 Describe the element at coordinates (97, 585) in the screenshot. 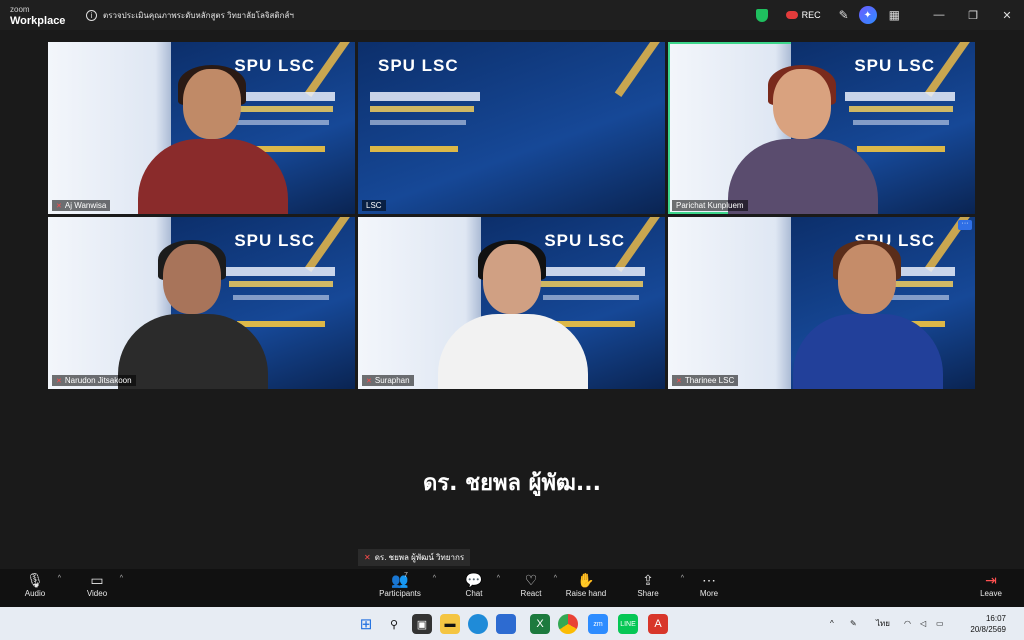

I see `video-button: ▭ Video ^` at that location.